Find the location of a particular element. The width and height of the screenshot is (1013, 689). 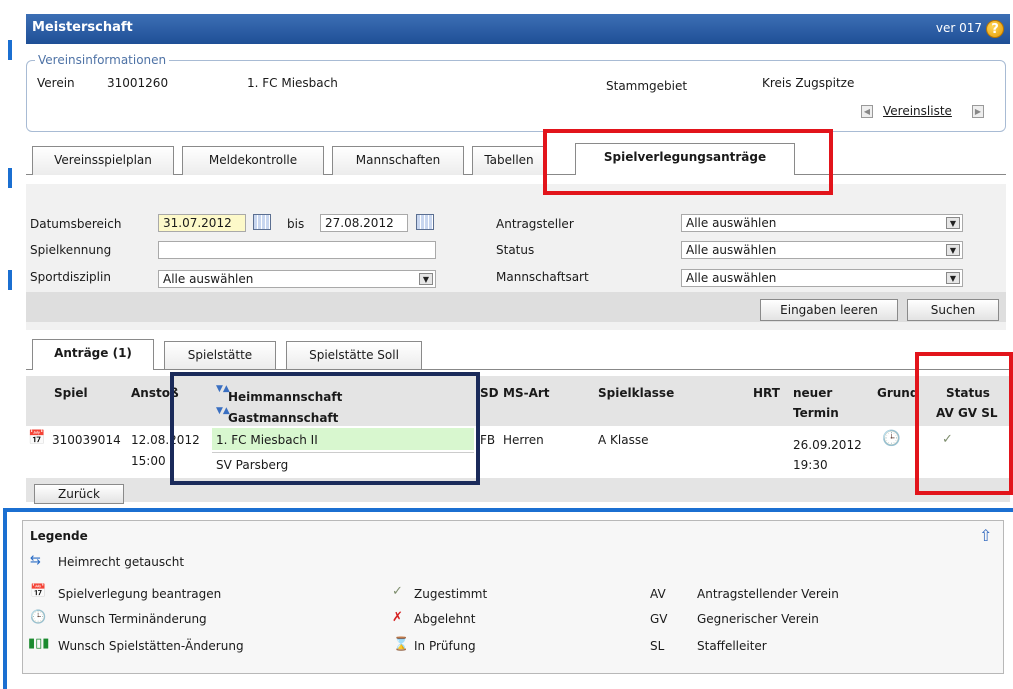

spielverlegung-icon: 📅 is located at coordinates (36, 438).